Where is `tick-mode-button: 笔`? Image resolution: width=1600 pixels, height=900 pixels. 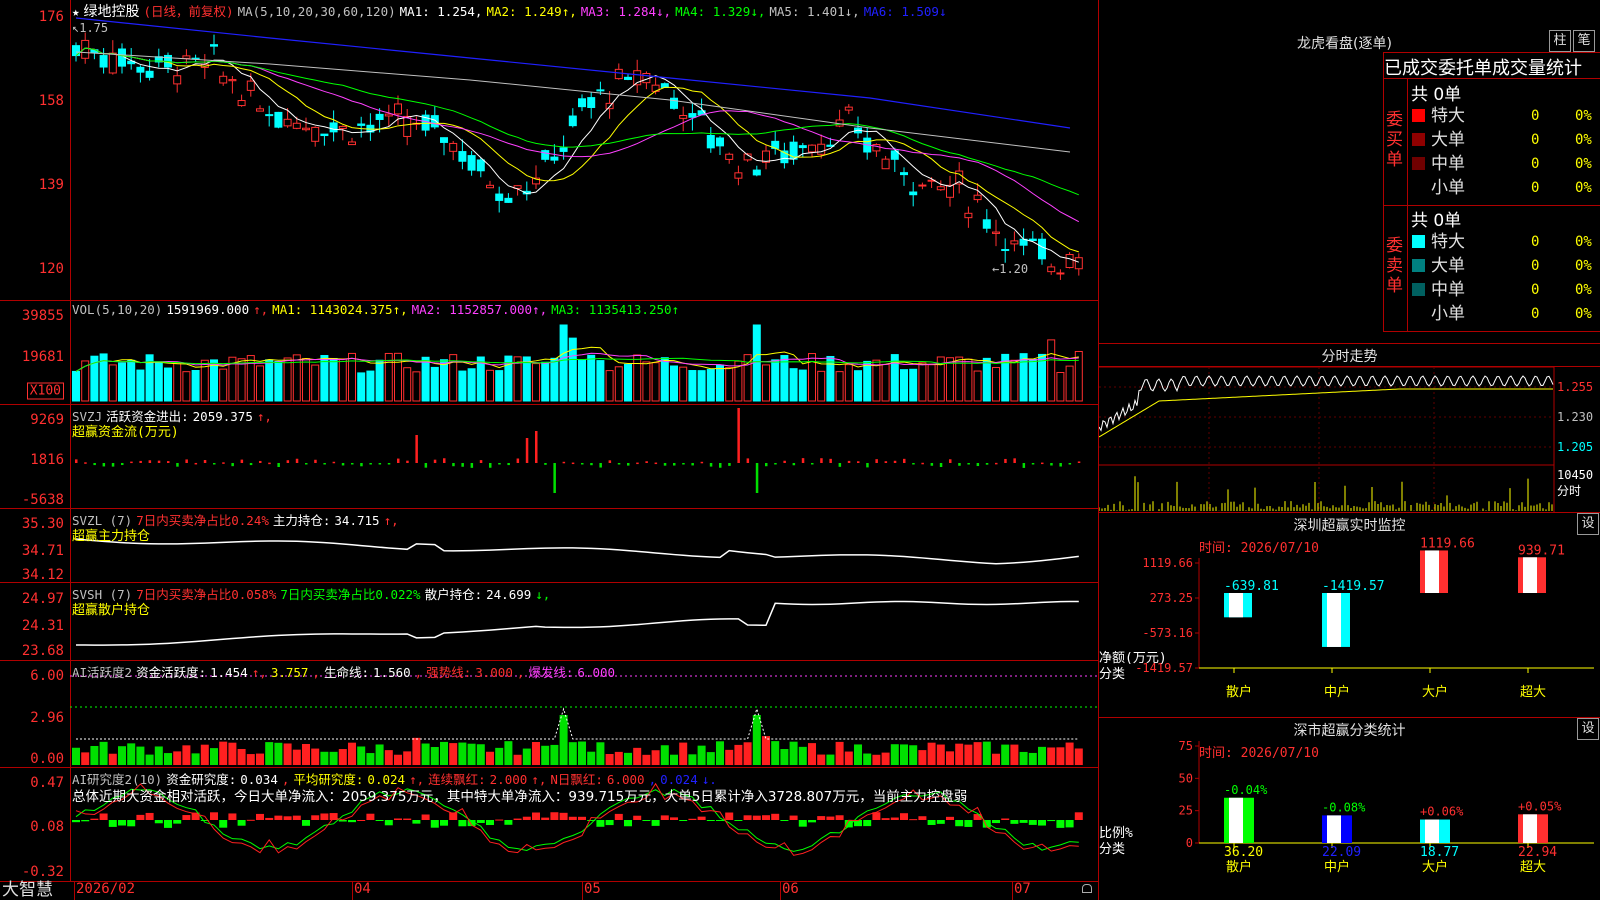 tick-mode-button: 笔 is located at coordinates (1584, 41).